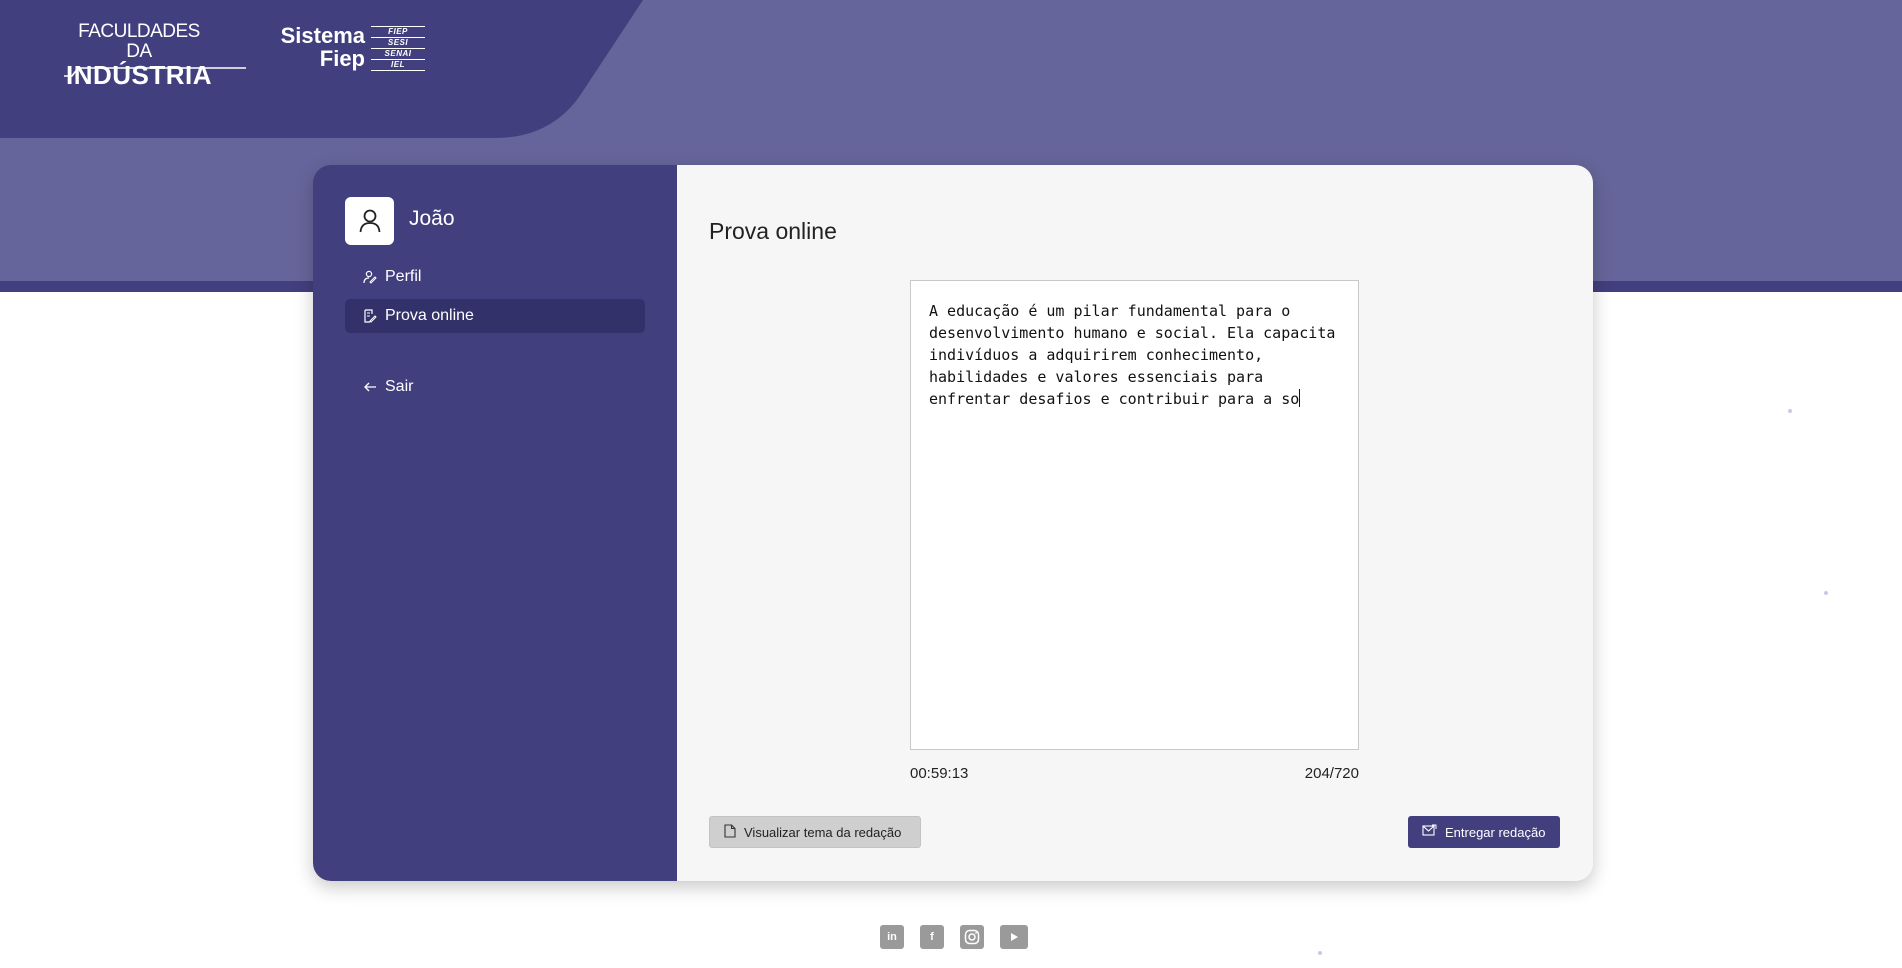 This screenshot has height=968, width=1902. I want to click on avatar, so click(369, 221).